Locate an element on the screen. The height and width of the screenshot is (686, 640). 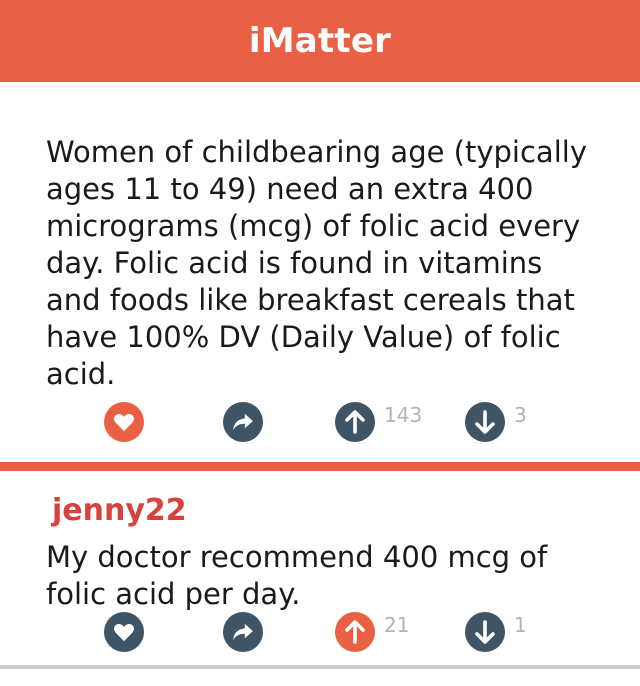
comment-upvote-button: 21 is located at coordinates (372, 632).